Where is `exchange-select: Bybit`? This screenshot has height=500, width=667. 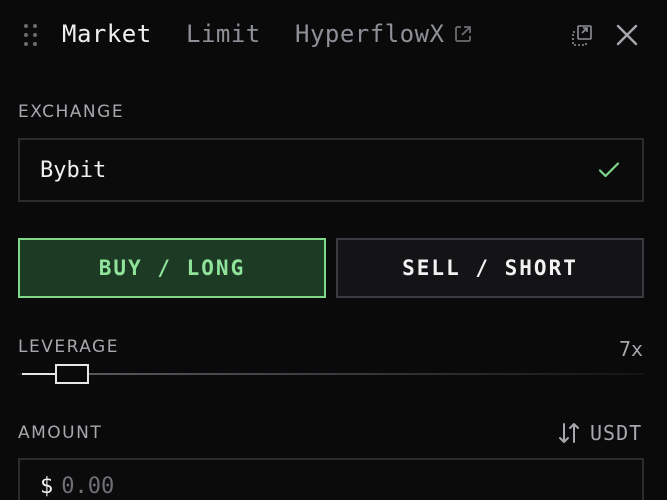
exchange-select: Bybit is located at coordinates (331, 170).